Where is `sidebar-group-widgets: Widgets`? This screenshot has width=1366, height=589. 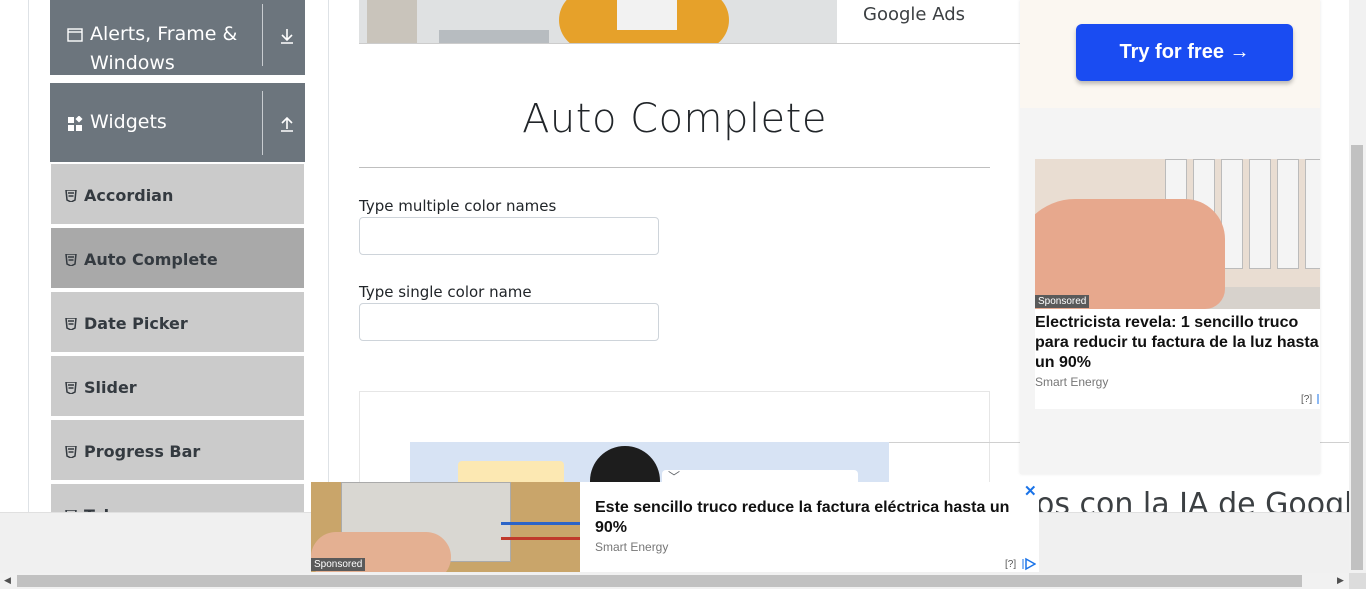 sidebar-group-widgets: Widgets is located at coordinates (177, 122).